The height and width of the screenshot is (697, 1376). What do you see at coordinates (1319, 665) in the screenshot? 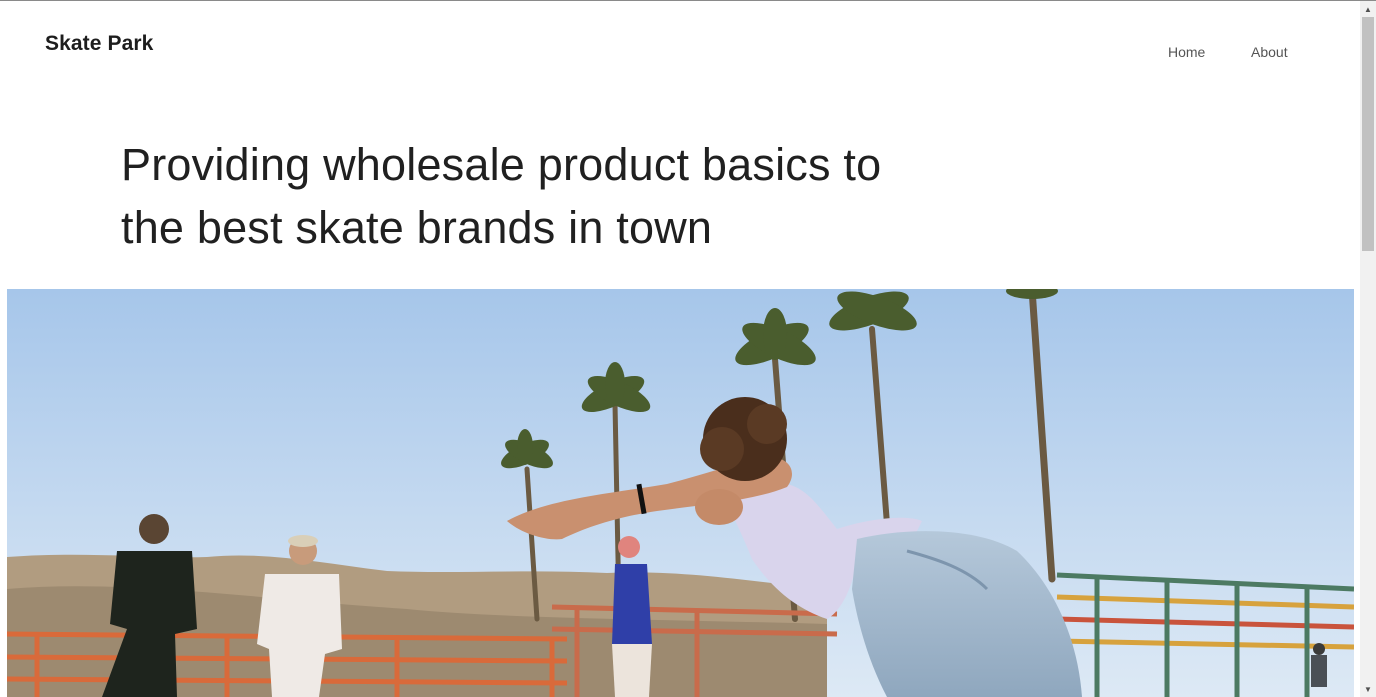
I see `distant-figure` at bounding box center [1319, 665].